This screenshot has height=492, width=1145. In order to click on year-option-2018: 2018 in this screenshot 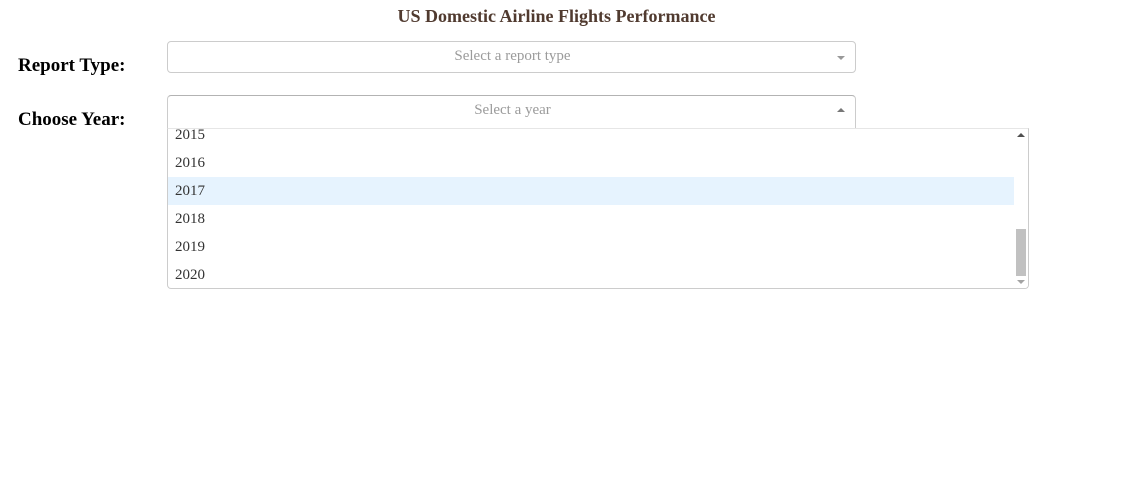, I will do `click(591, 219)`.